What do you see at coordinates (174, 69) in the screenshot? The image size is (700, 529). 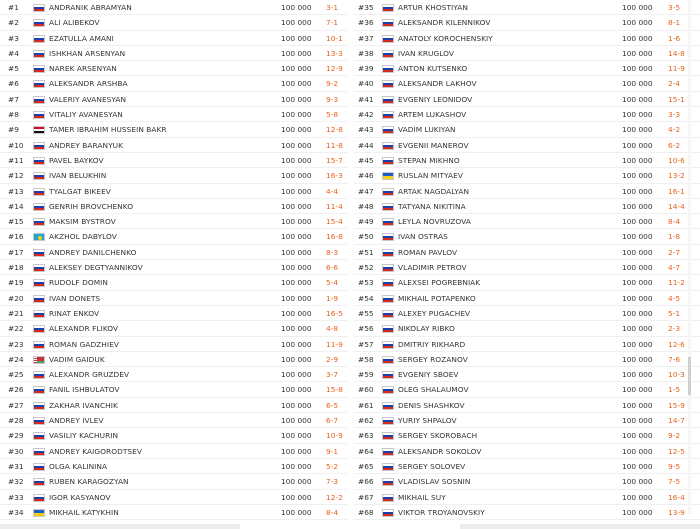 I see `player-row: #5 Narek Arsenyan 100 000 12-9` at bounding box center [174, 69].